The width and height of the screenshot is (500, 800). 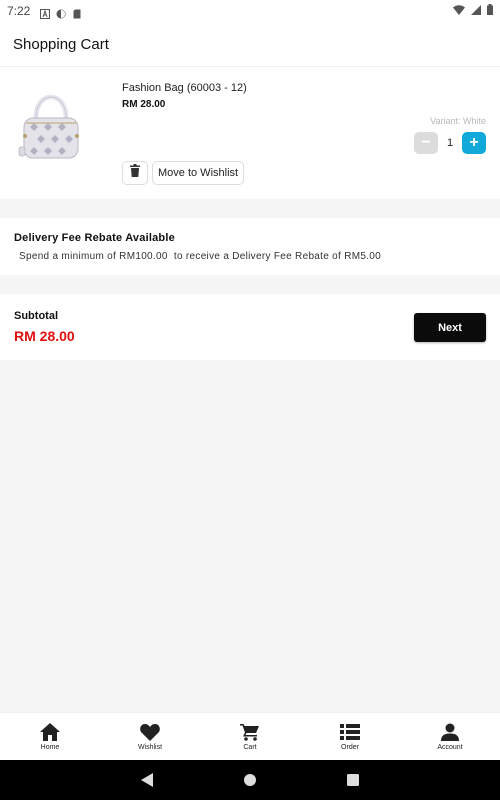 What do you see at coordinates (147, 780) in the screenshot?
I see `back-icon` at bounding box center [147, 780].